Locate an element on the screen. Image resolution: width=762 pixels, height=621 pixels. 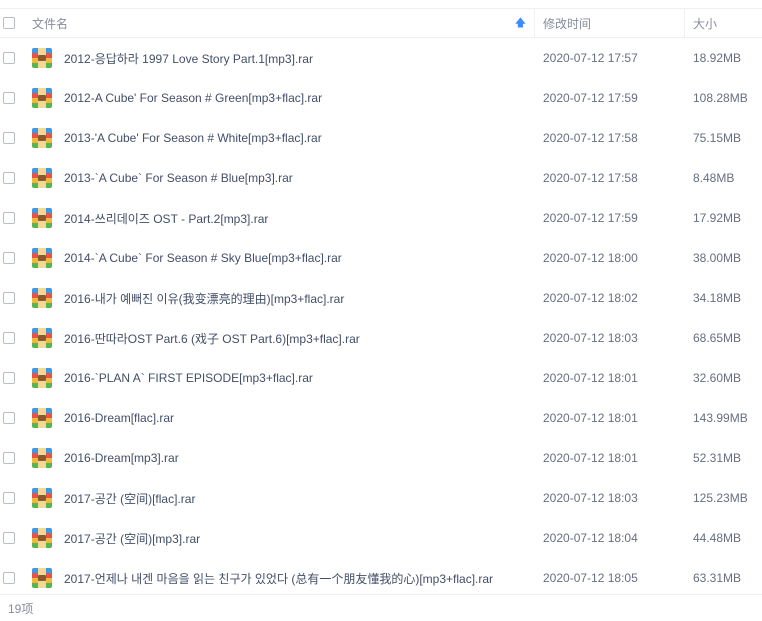
file-size: 52.31MB is located at coordinates (717, 458).